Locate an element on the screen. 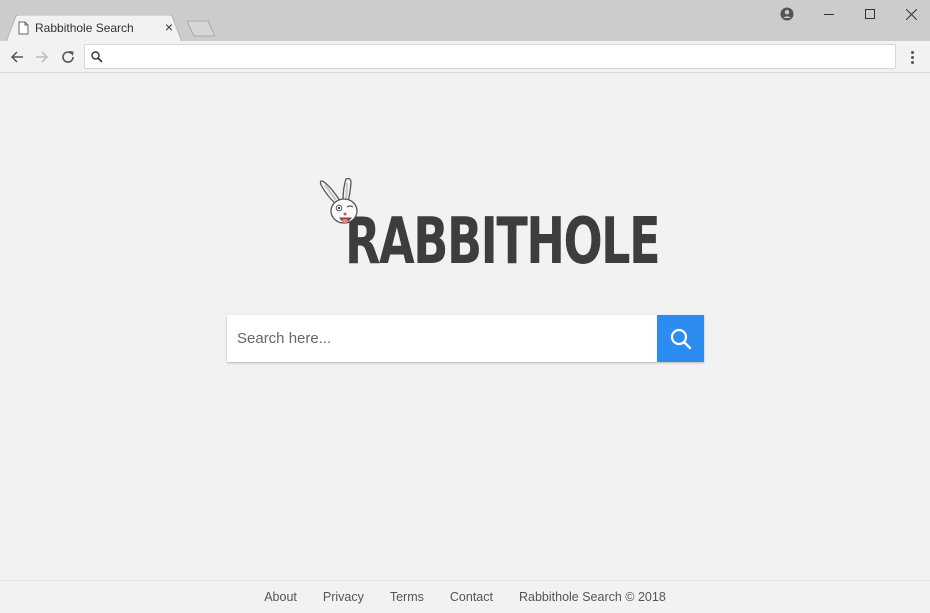  rabbit-icon is located at coordinates (338, 200).